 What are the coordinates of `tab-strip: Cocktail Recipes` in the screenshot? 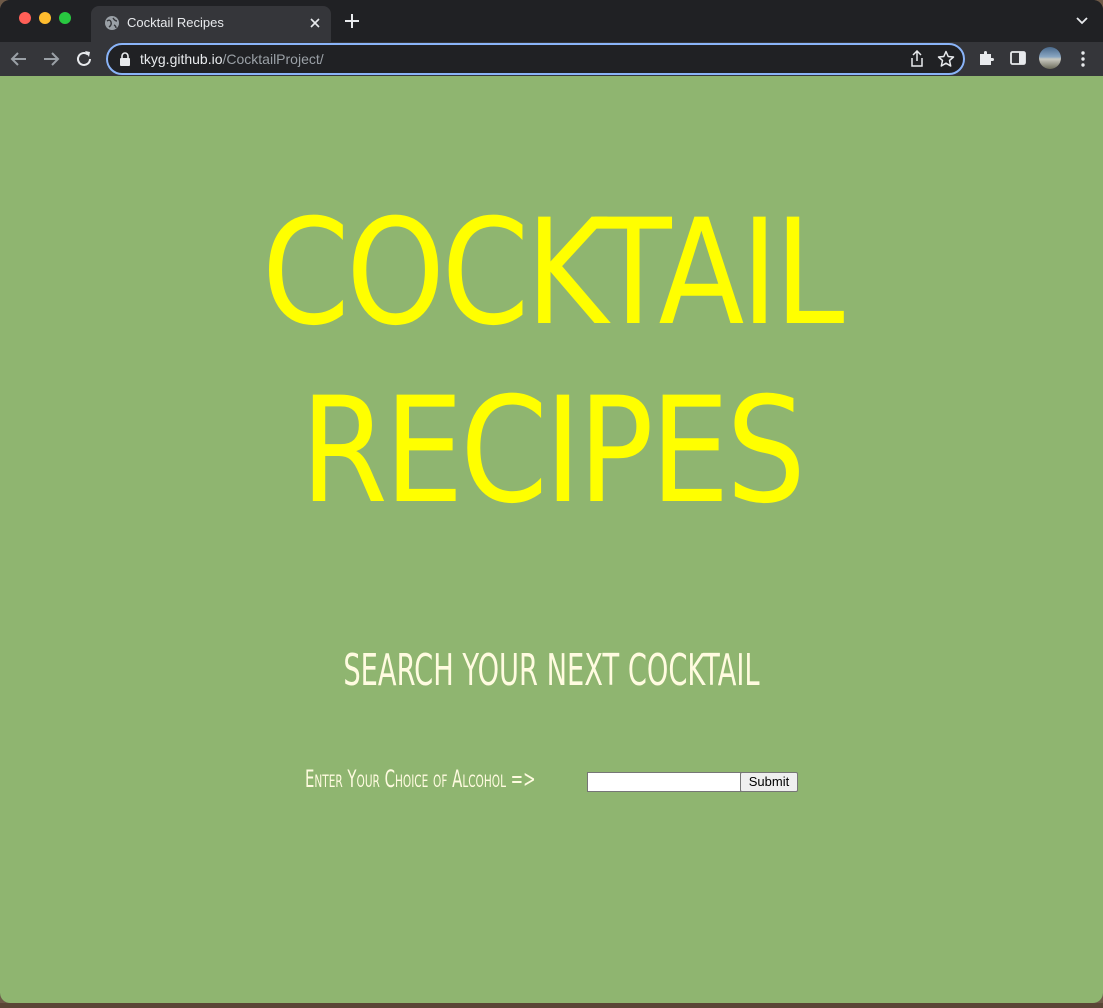 It's located at (551, 21).